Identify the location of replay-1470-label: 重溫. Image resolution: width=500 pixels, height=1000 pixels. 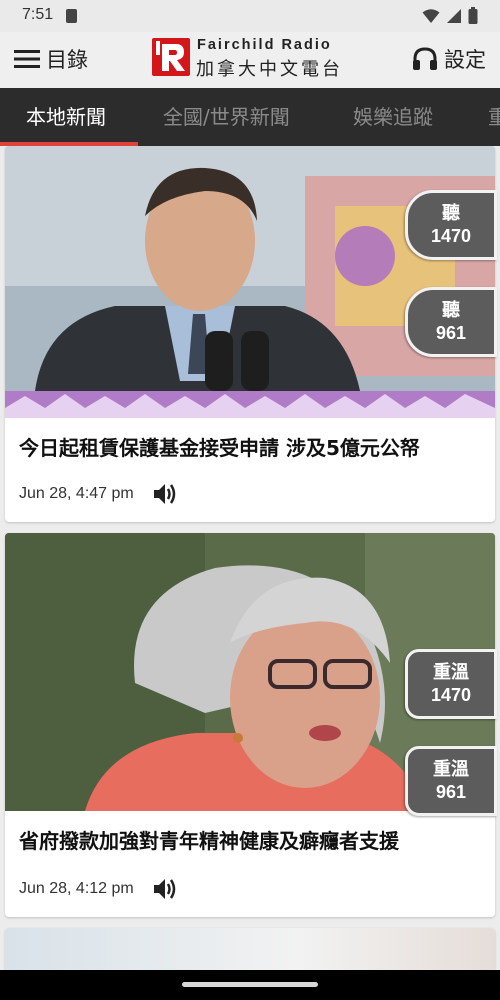
(451, 672).